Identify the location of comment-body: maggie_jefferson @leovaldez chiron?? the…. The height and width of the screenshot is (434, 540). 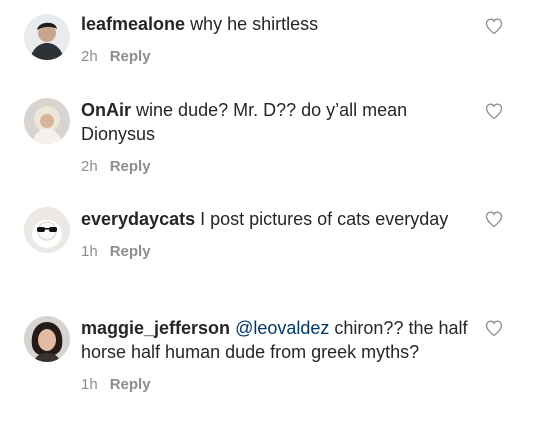
(276, 355).